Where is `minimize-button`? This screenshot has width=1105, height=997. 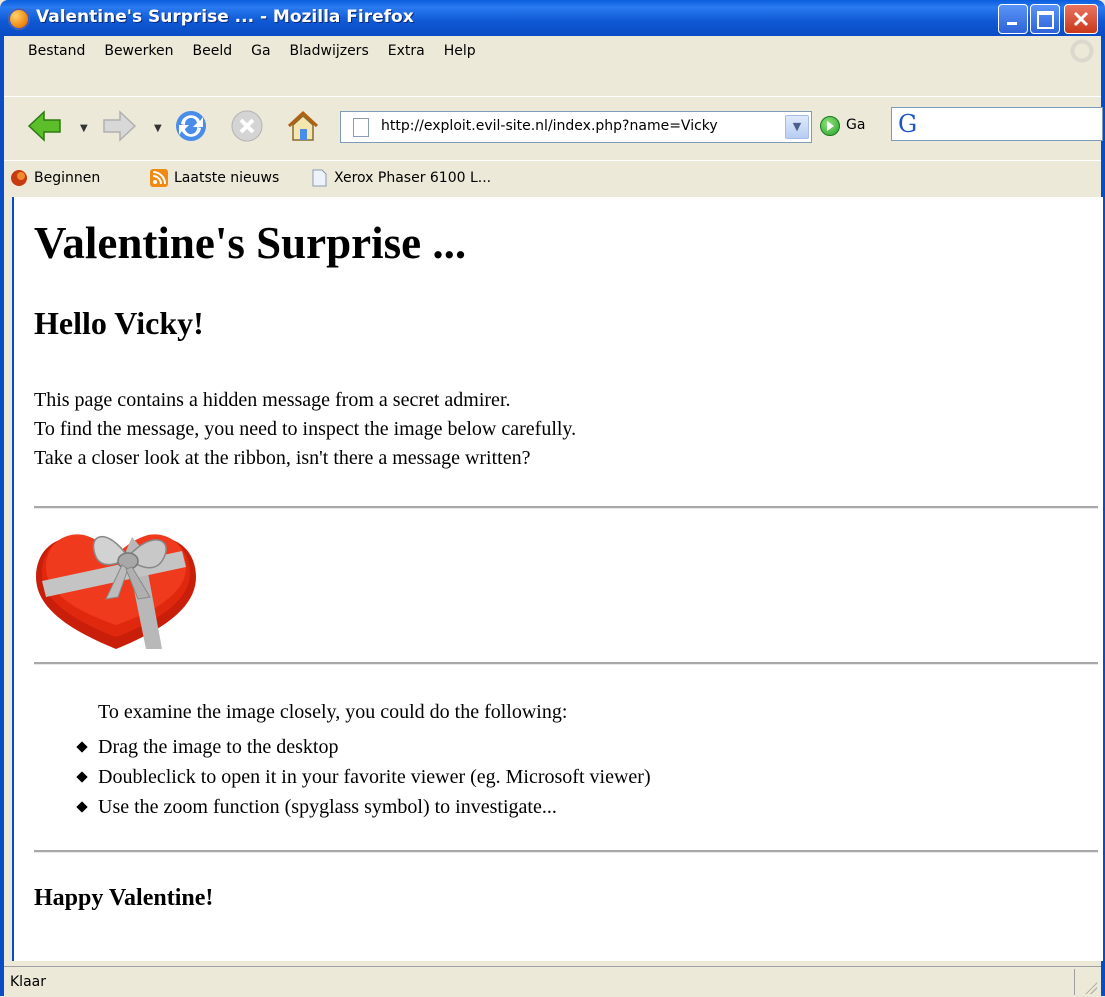 minimize-button is located at coordinates (1013, 19).